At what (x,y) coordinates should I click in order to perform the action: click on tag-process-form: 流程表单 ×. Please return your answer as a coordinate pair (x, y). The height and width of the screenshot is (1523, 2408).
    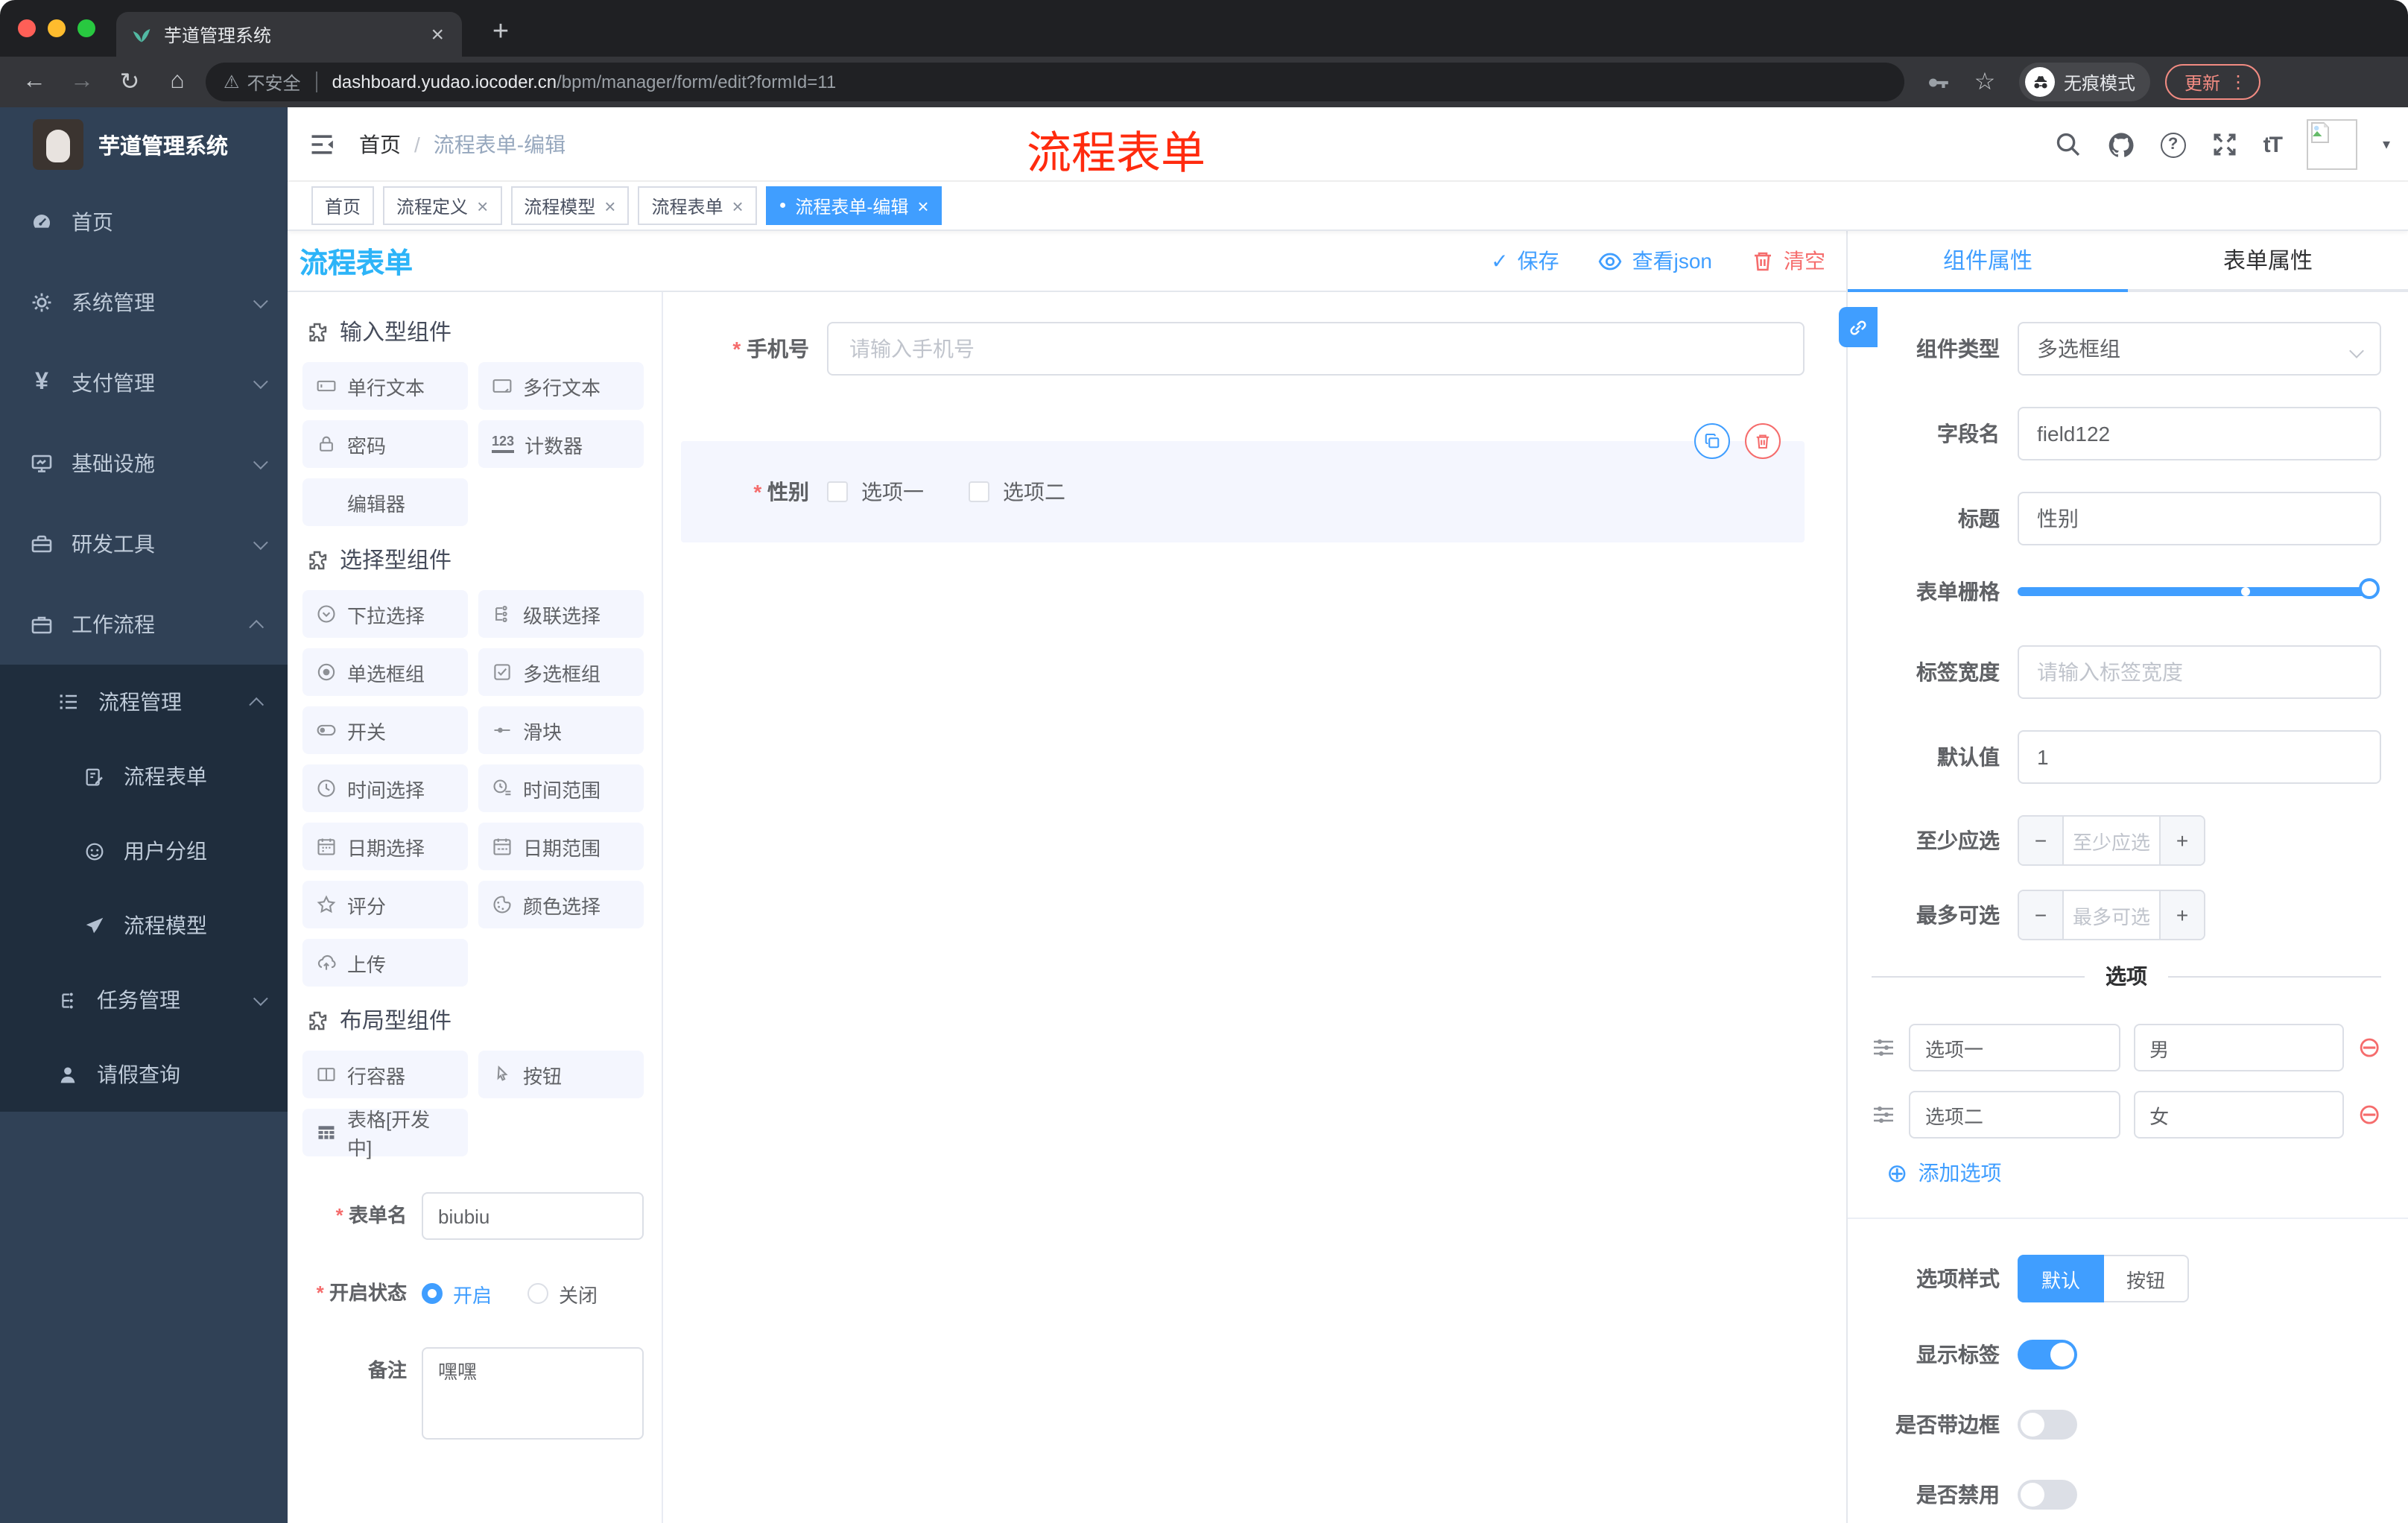
    Looking at the image, I should click on (697, 205).